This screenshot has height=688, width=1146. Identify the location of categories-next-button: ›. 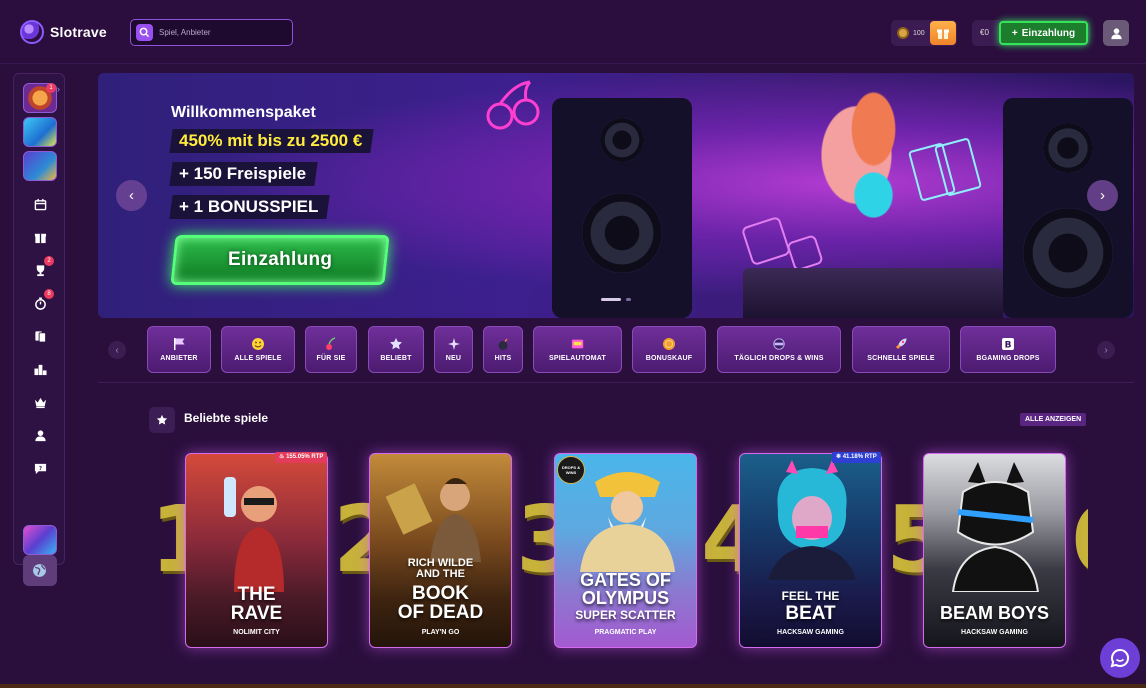
(1106, 350).